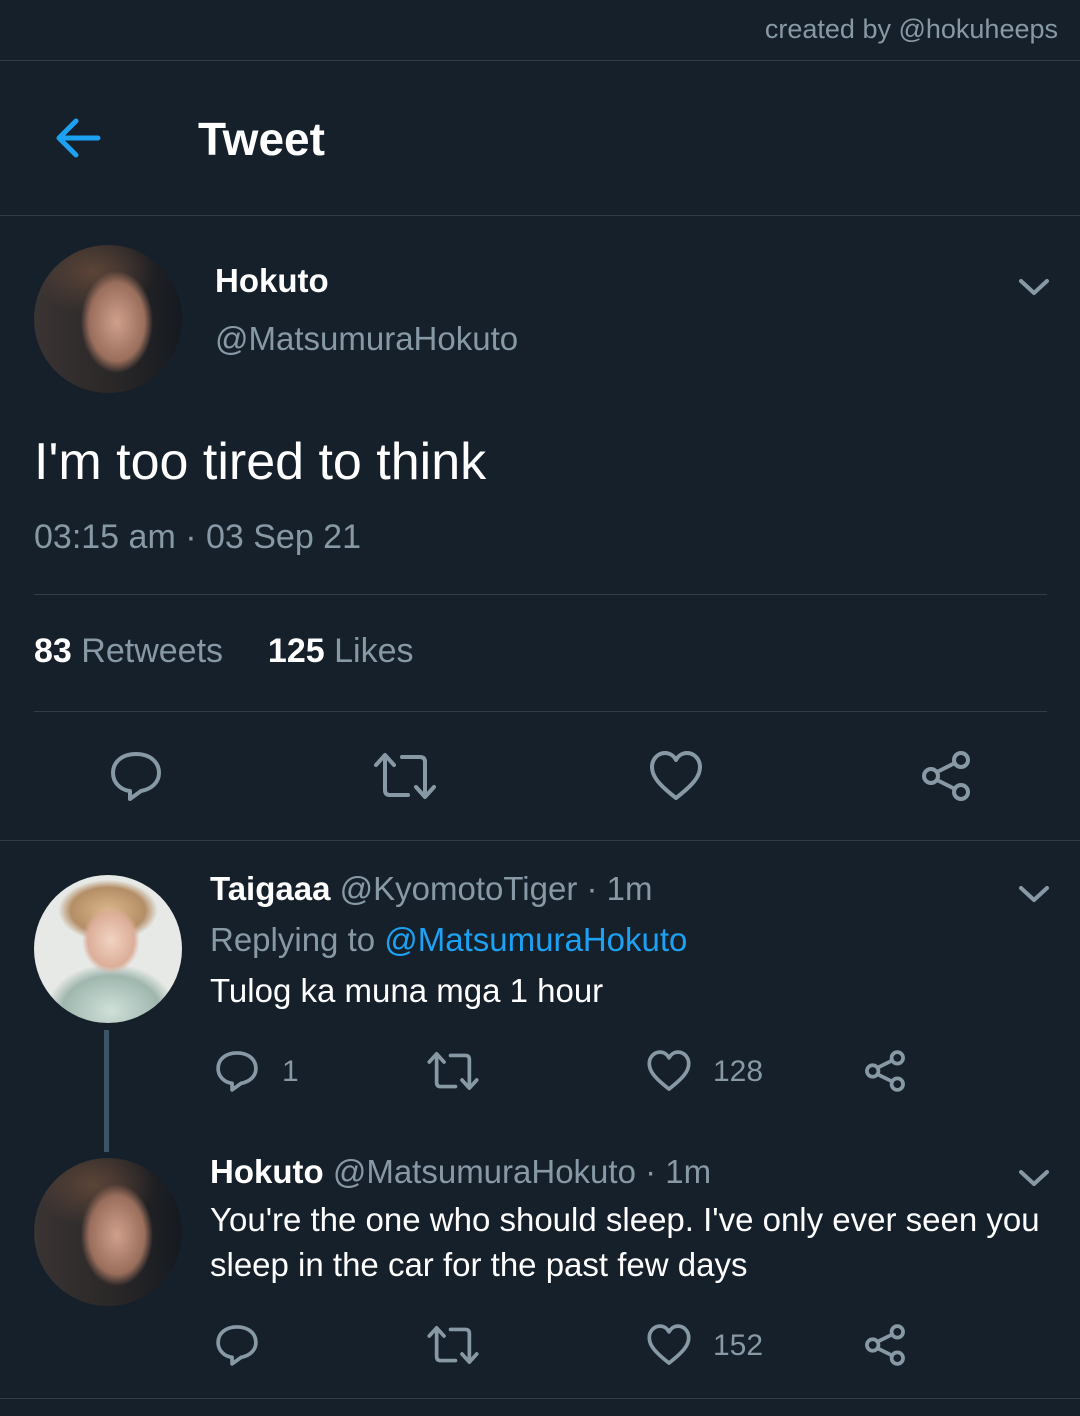  What do you see at coordinates (296, 651) in the screenshot?
I see `likes-count: 125` at bounding box center [296, 651].